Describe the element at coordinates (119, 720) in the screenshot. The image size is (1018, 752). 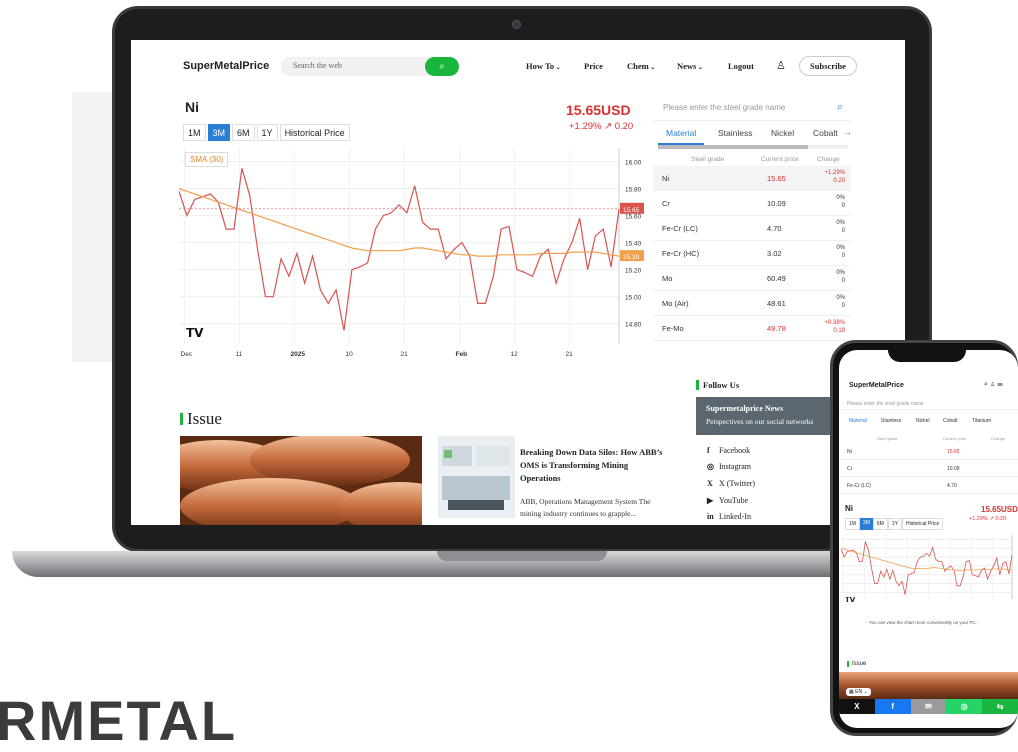
I see `brand-watermark: RMETAL` at that location.